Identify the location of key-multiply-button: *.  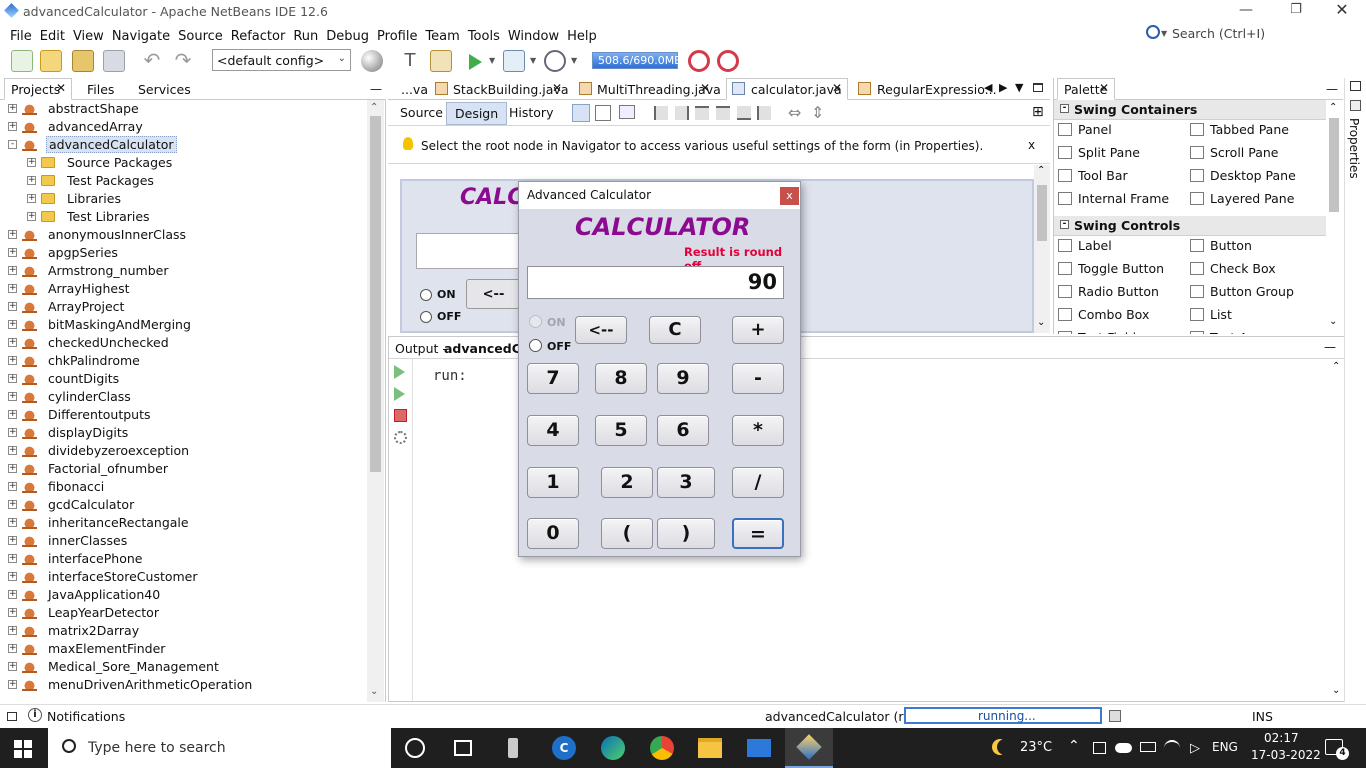
(758, 430).